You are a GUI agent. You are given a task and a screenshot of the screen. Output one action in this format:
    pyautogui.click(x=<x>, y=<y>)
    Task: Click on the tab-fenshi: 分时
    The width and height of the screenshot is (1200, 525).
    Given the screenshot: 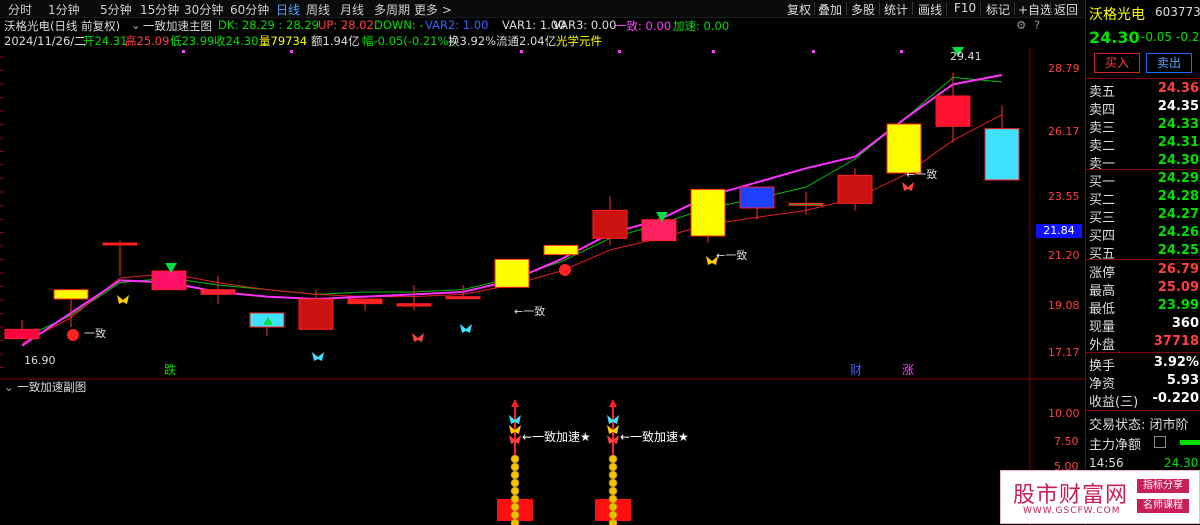 What is the action you would take?
    pyautogui.click(x=20, y=9)
    